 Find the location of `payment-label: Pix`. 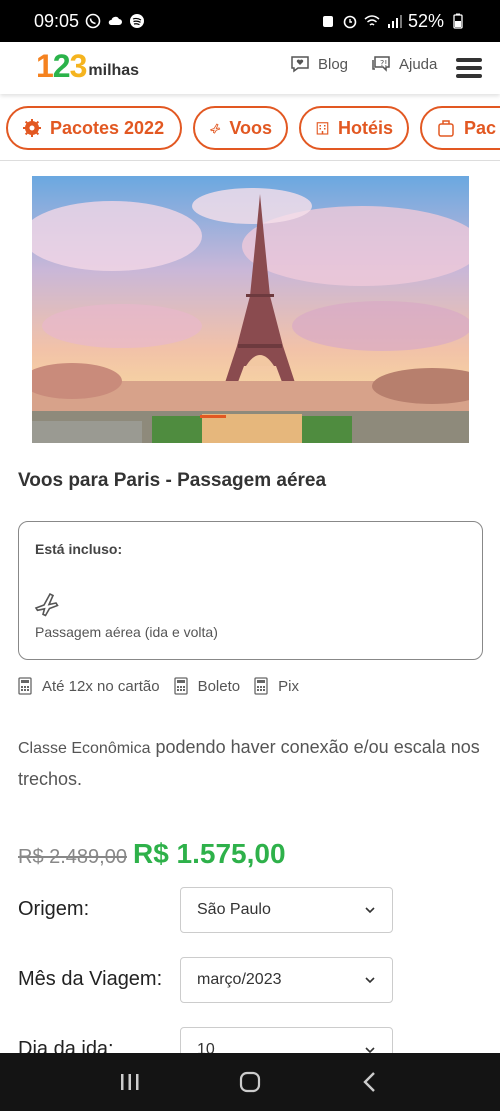

payment-label: Pix is located at coordinates (288, 686).